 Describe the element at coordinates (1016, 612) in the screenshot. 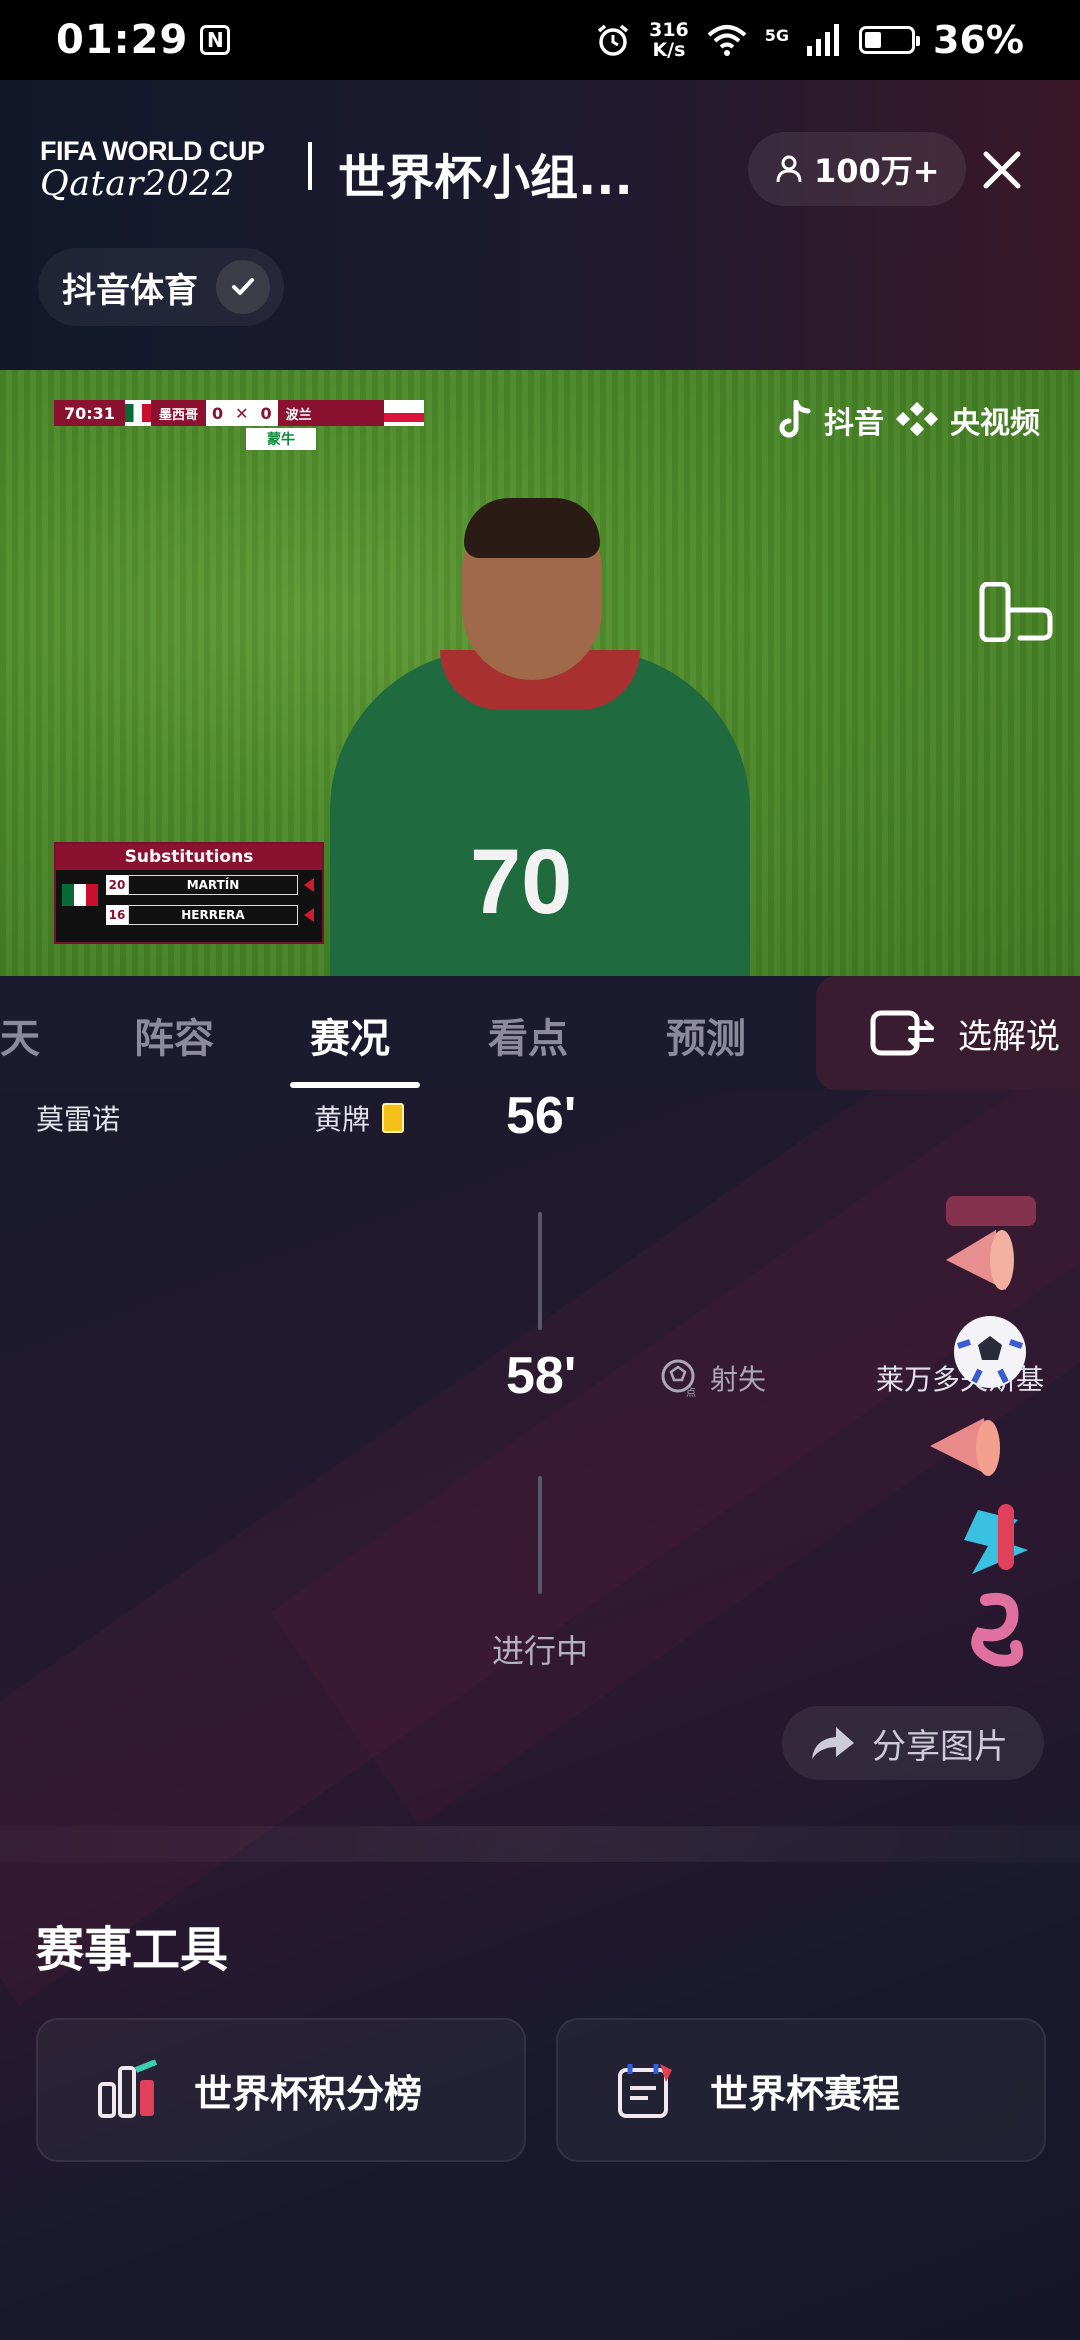

I see `rotate-screen-icon` at that location.